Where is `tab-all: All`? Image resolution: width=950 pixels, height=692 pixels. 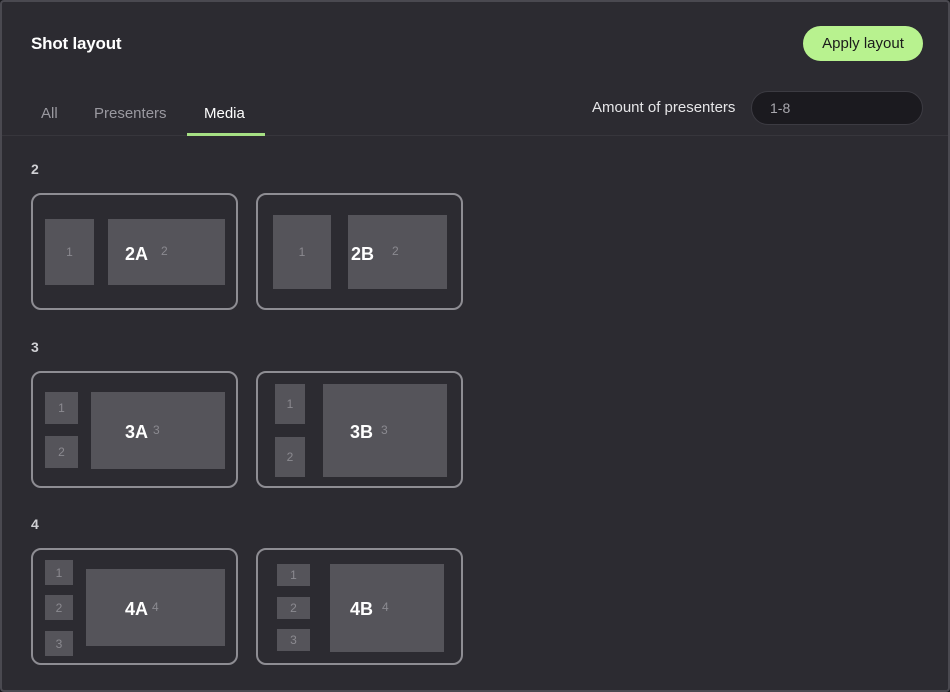 tab-all: All is located at coordinates (49, 120).